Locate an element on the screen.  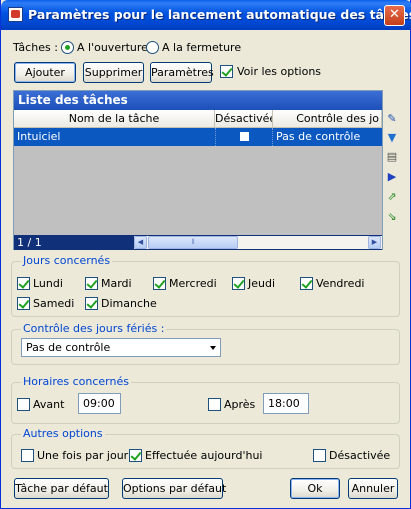
before-label: Avant is located at coordinates (48, 404).